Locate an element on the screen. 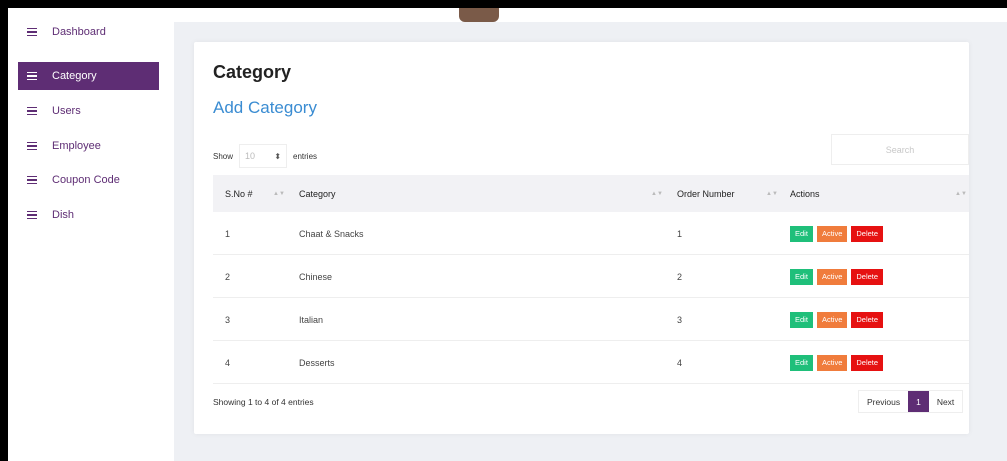 Image resolution: width=1007 pixels, height=461 pixels. page-title: Category is located at coordinates (252, 72).